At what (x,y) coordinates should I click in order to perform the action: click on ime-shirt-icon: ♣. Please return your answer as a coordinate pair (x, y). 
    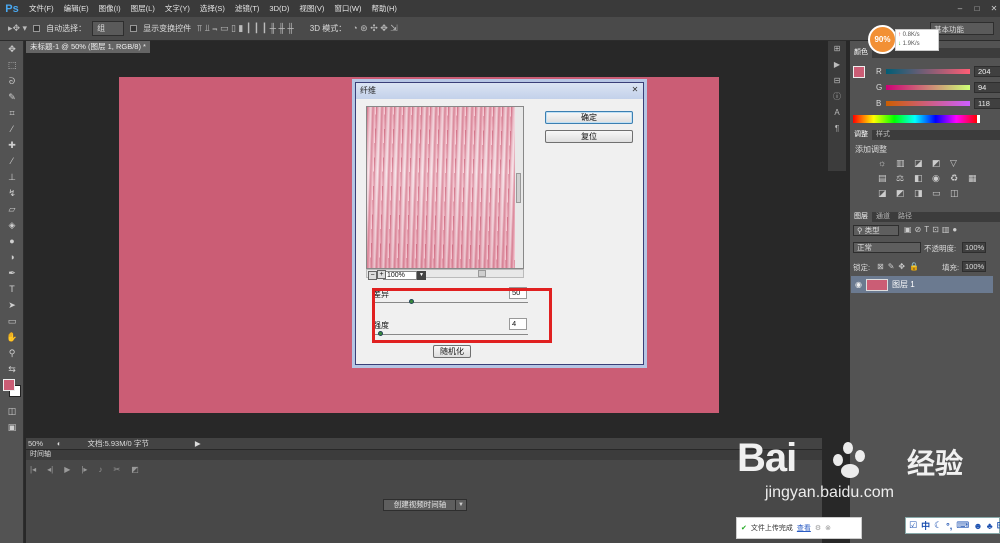
    Looking at the image, I should click on (990, 526).